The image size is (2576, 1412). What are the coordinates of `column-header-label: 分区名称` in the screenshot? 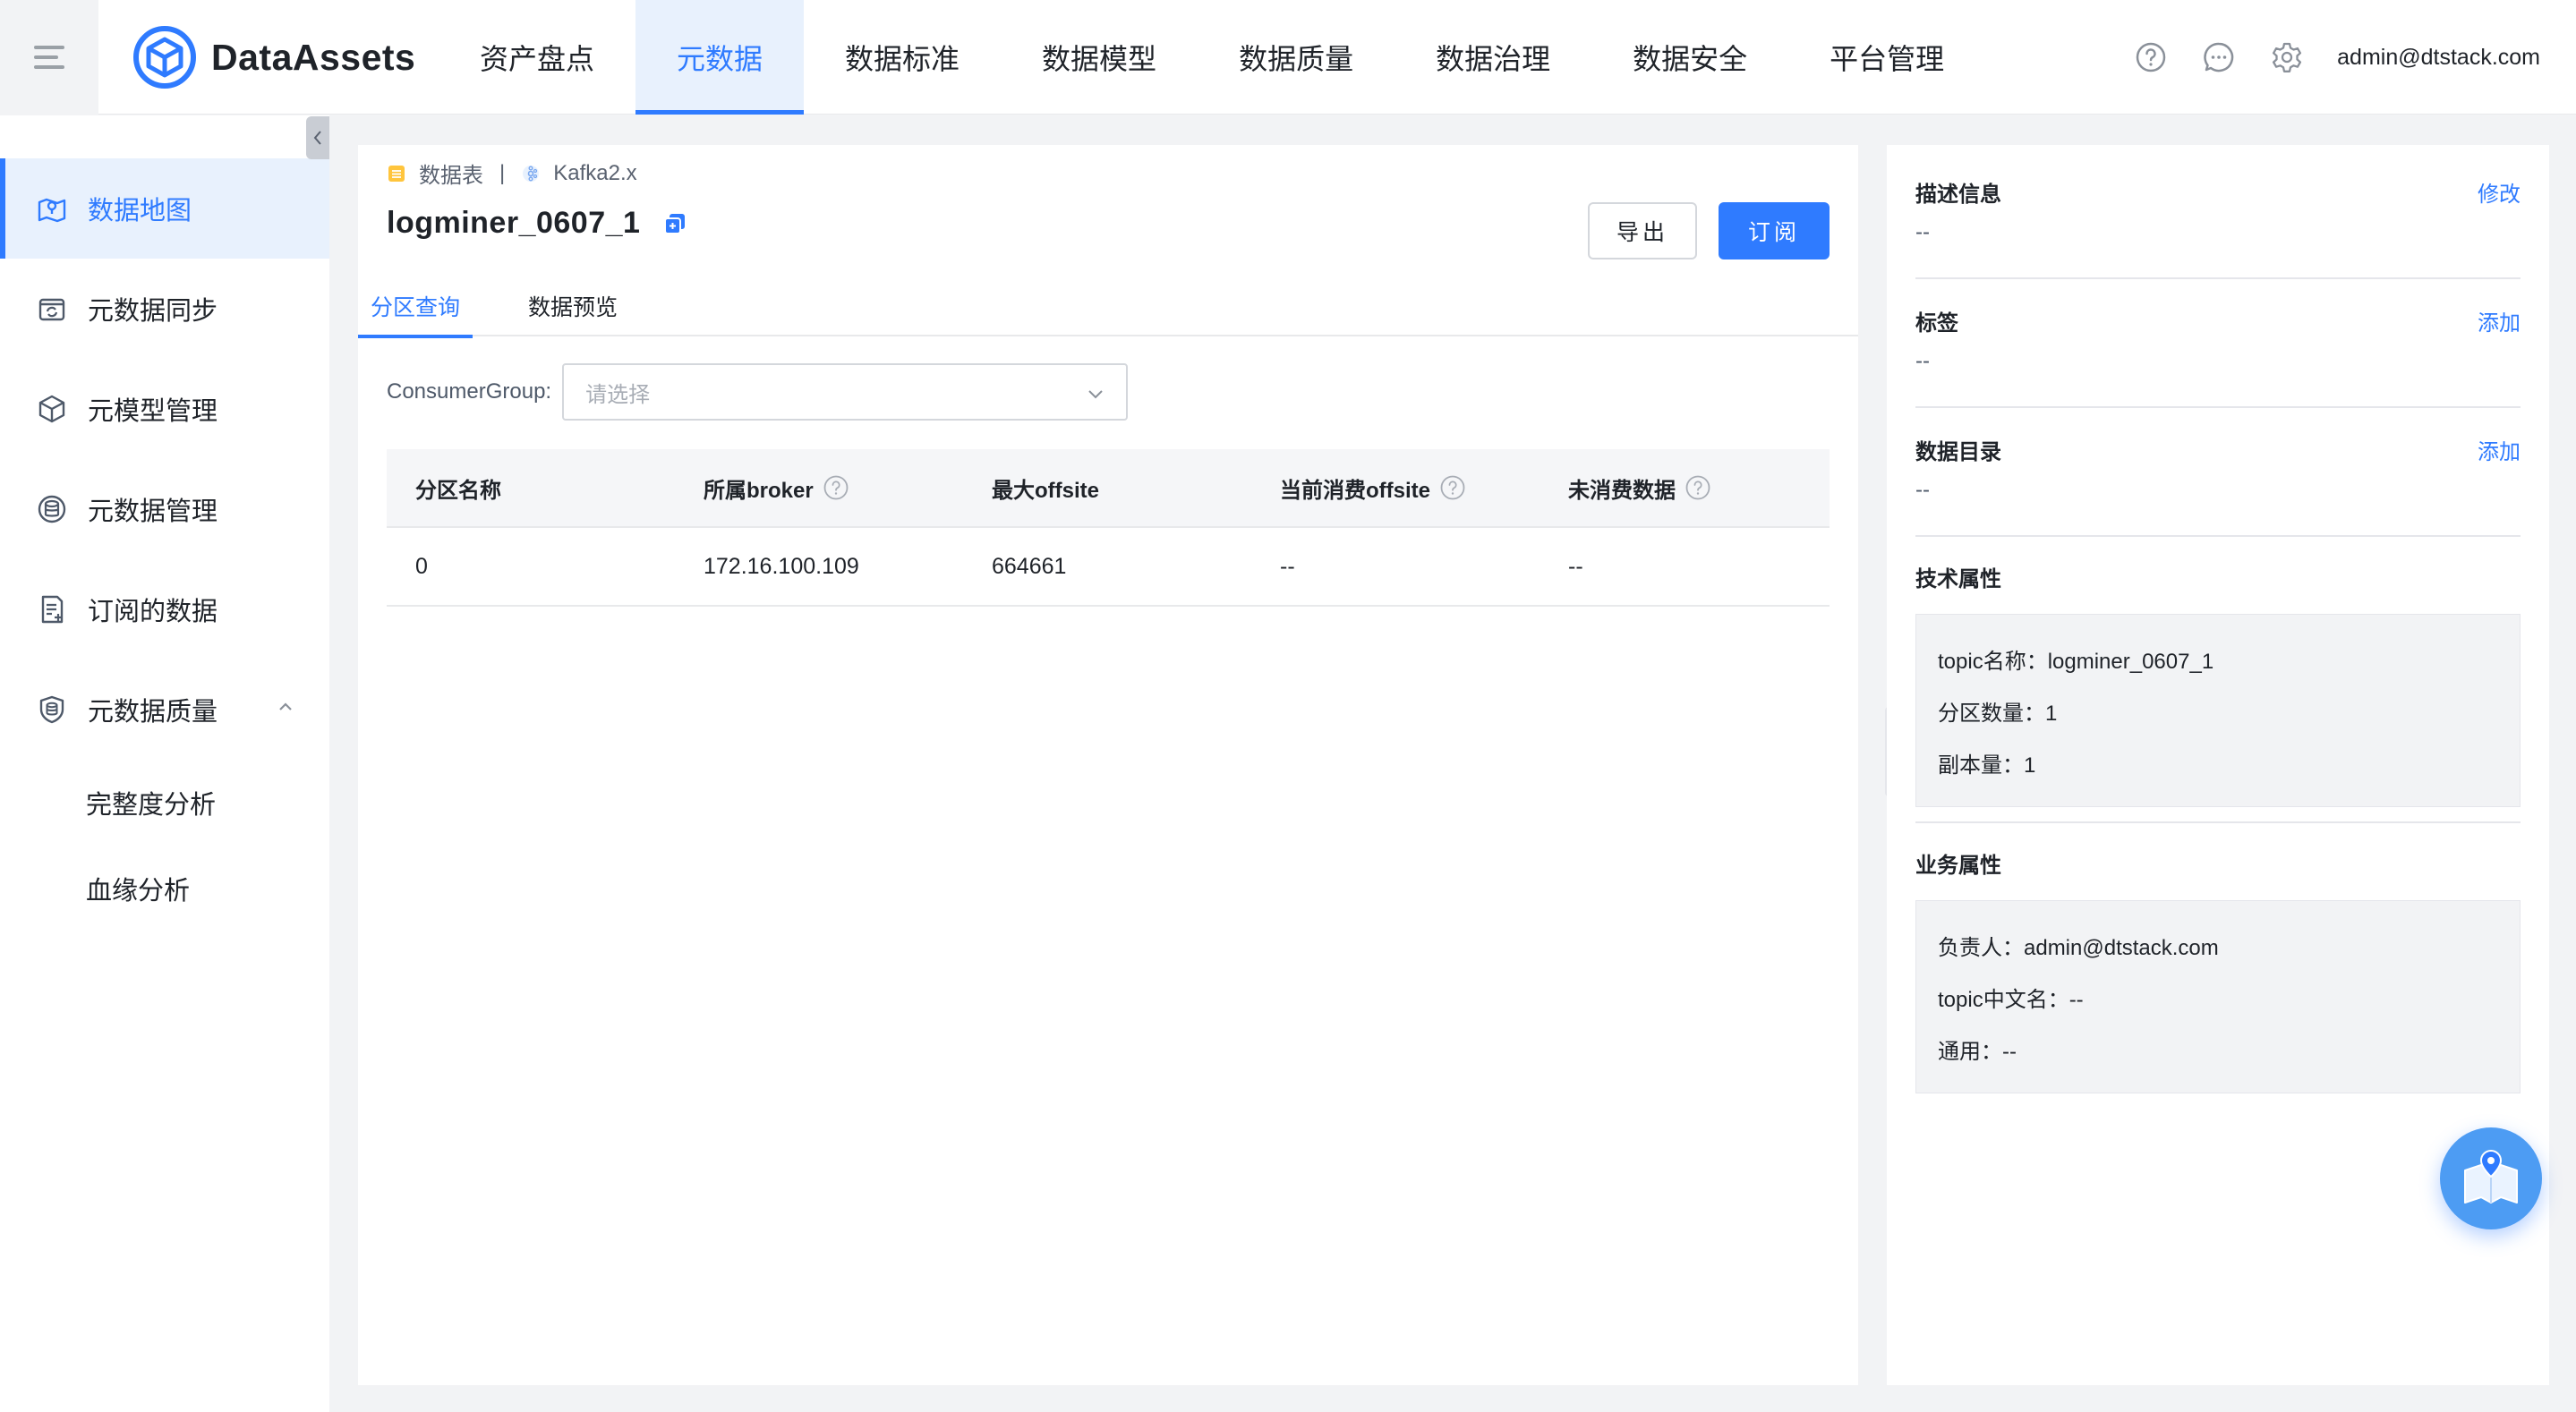 It's located at (458, 490).